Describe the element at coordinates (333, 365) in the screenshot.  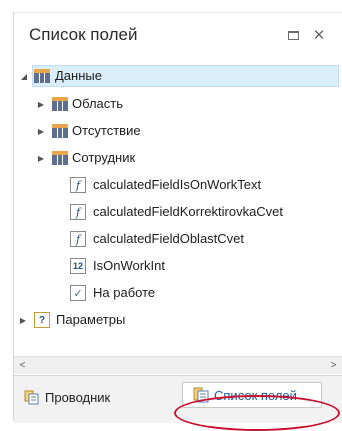
I see `scroll-right-icon: >` at that location.